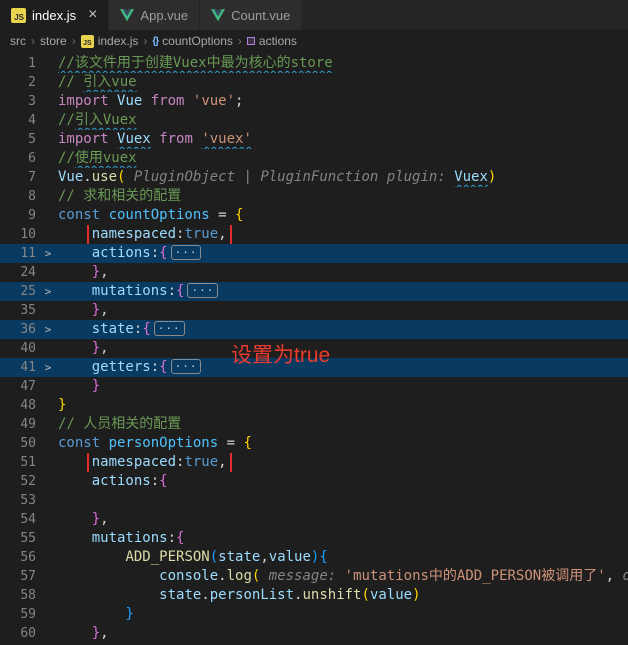 Image resolution: width=628 pixels, height=645 pixels. What do you see at coordinates (28, 329) in the screenshot?
I see `line-number: 36` at bounding box center [28, 329].